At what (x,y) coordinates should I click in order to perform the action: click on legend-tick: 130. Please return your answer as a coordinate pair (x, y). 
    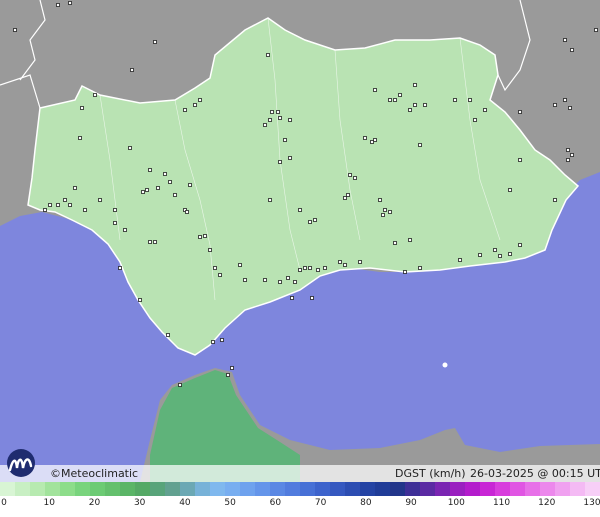
    Looking at the image, I should click on (591, 503).